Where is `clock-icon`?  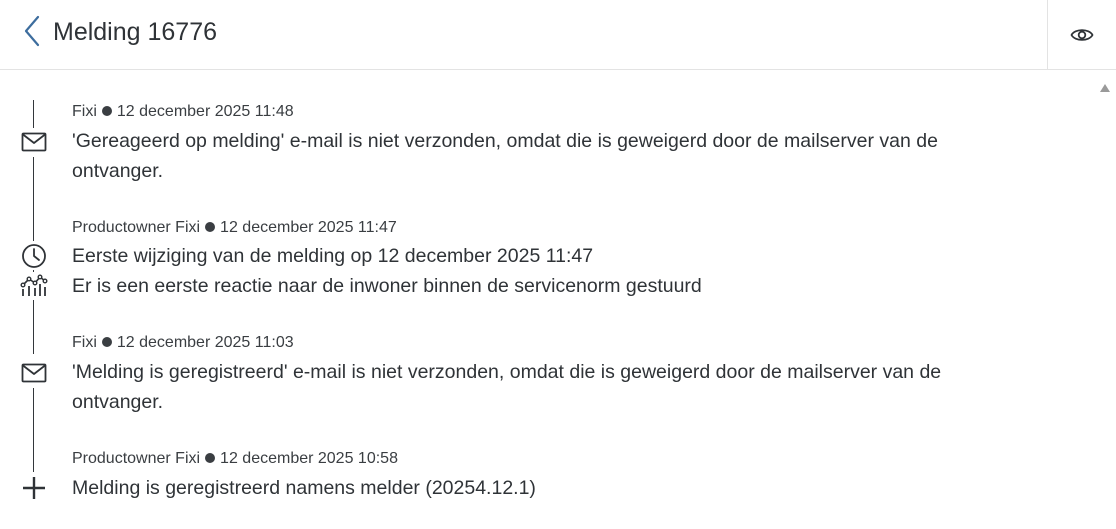 clock-icon is located at coordinates (34, 256).